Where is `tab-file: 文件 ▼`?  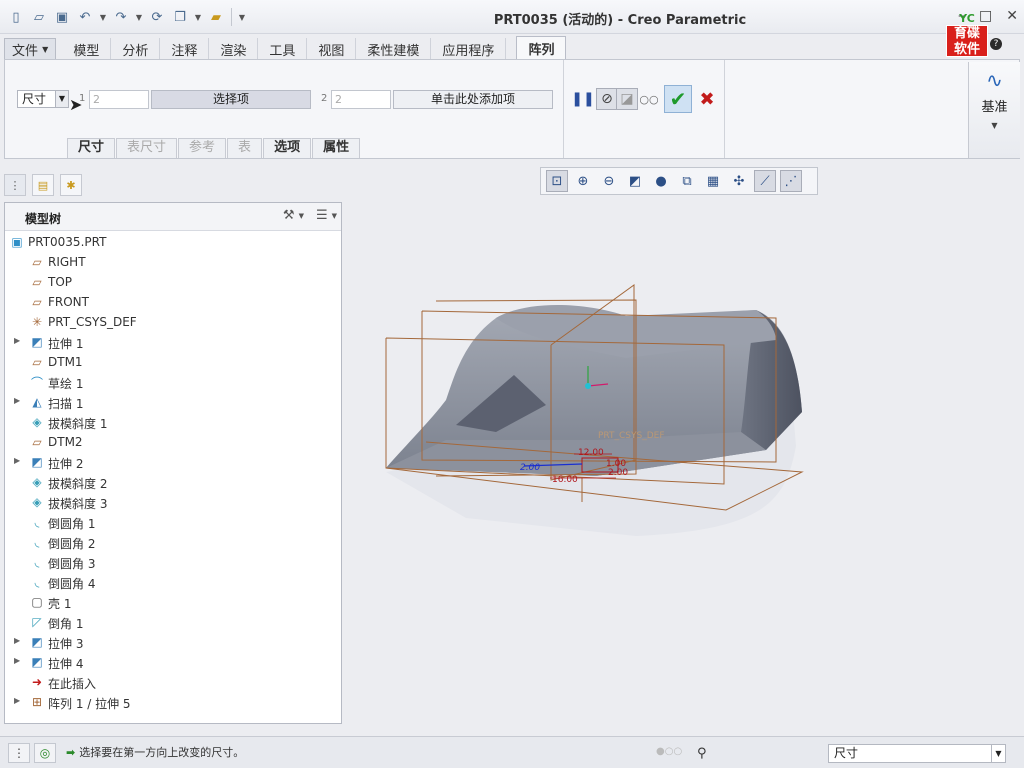
tab-file: 文件 ▼ is located at coordinates (30, 49).